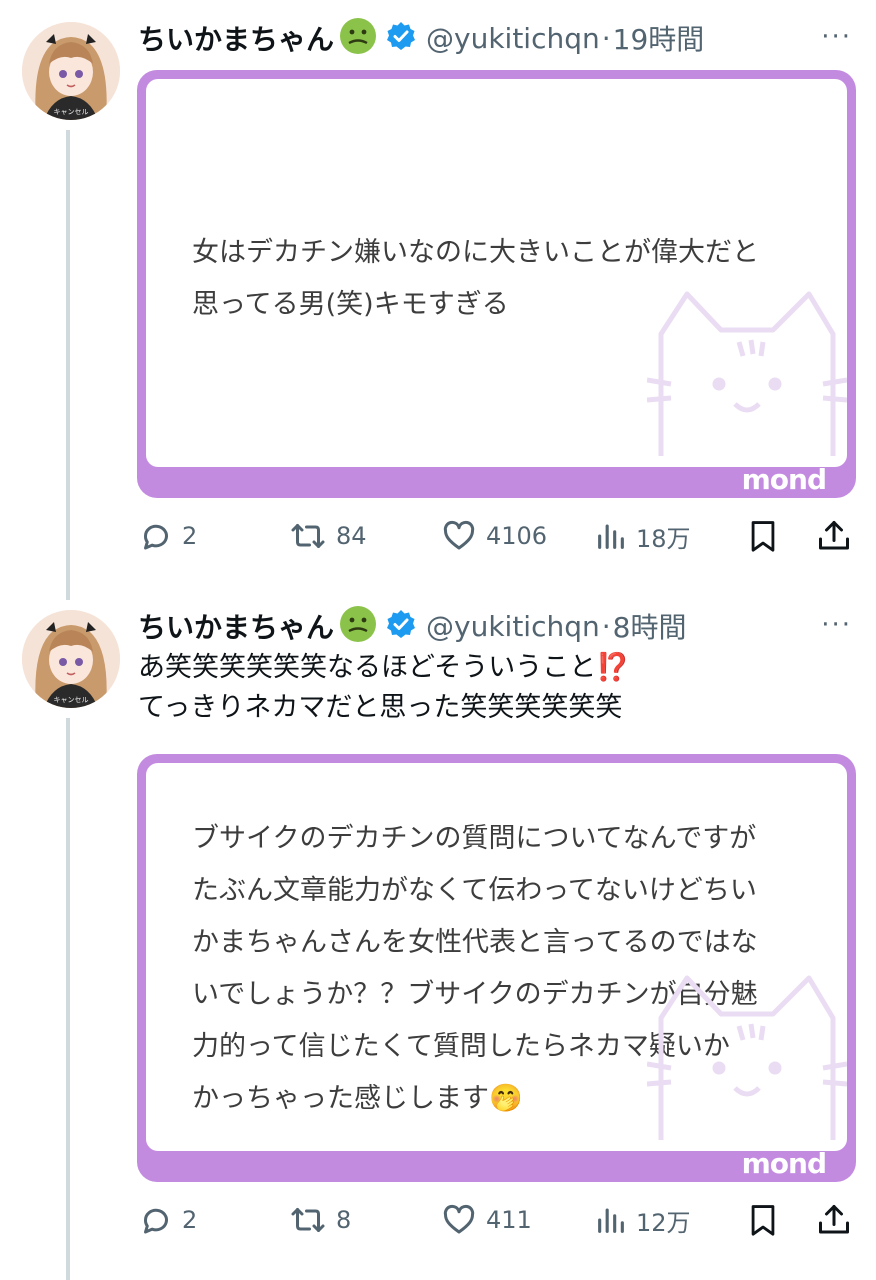 This screenshot has width=876, height=1280. I want to click on action-bar: 2 84 4106 18万, so click(496, 536).